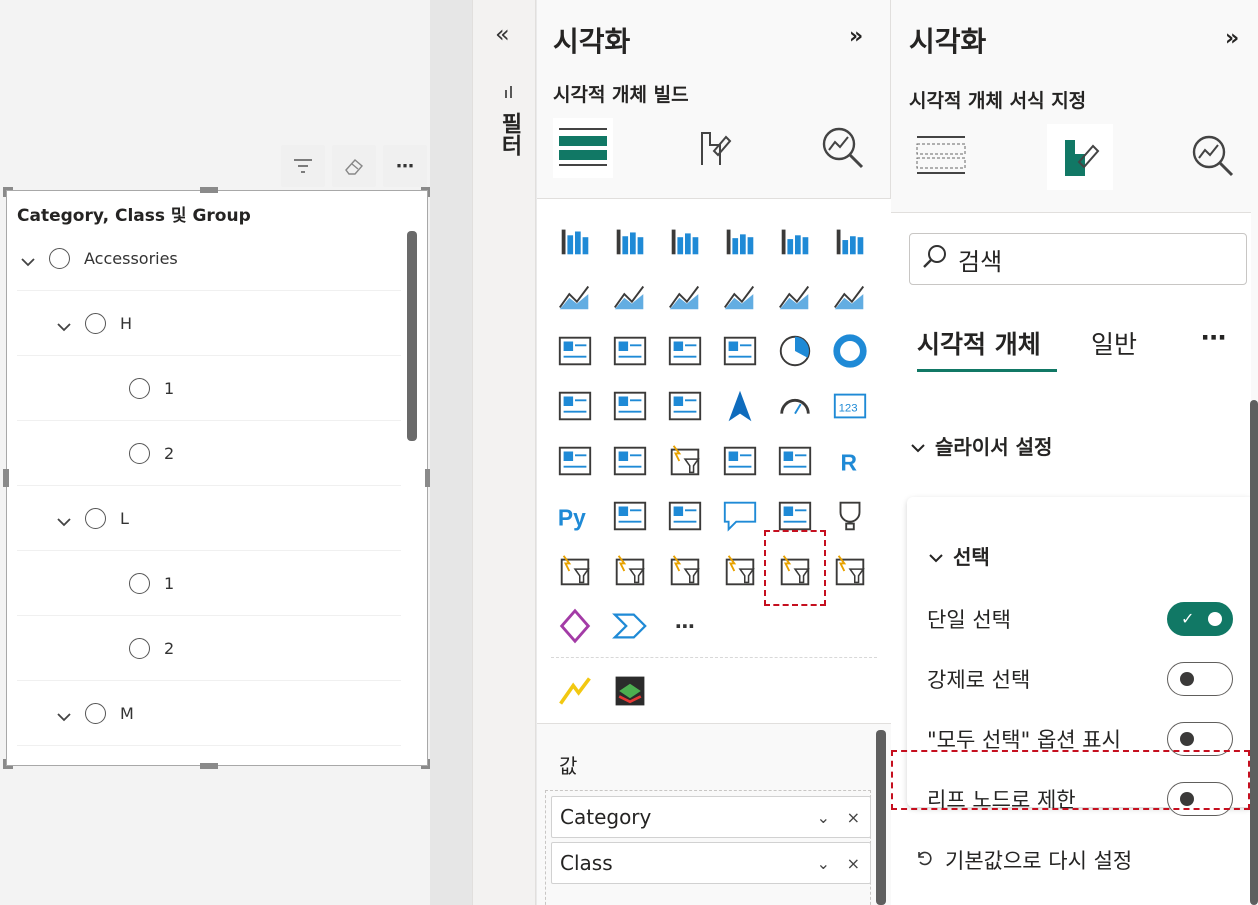 This screenshot has width=1258, height=905. What do you see at coordinates (740, 241) in the screenshot?
I see `clustered-column-icon` at bounding box center [740, 241].